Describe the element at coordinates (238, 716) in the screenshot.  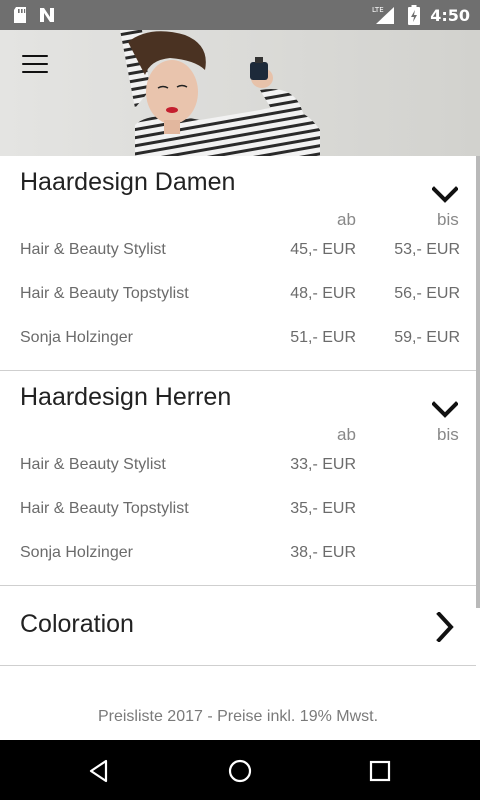
I see `price-list-note: Preisliste 2017 - Preise inkl. 19% Mwst.` at that location.